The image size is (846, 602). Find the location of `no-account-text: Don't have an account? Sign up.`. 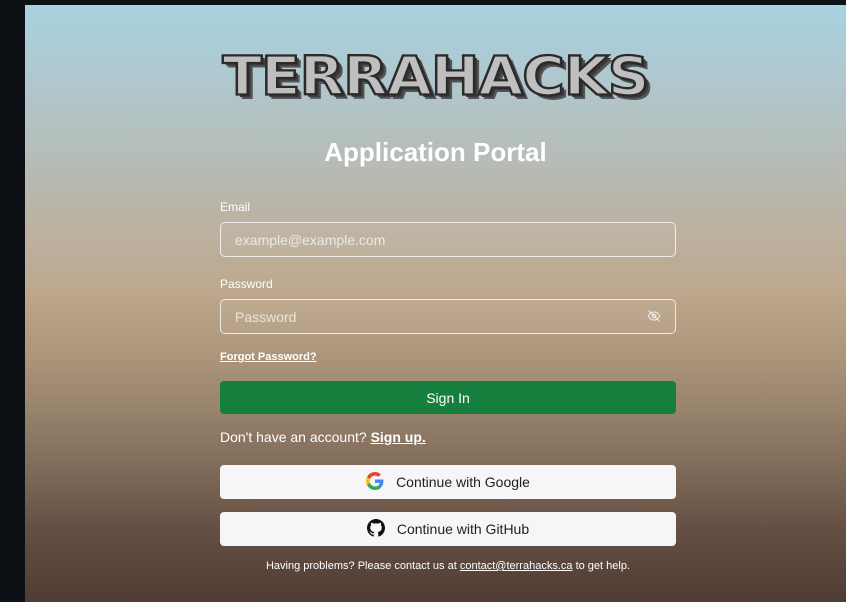

no-account-text: Don't have an account? Sign up. is located at coordinates (323, 437).